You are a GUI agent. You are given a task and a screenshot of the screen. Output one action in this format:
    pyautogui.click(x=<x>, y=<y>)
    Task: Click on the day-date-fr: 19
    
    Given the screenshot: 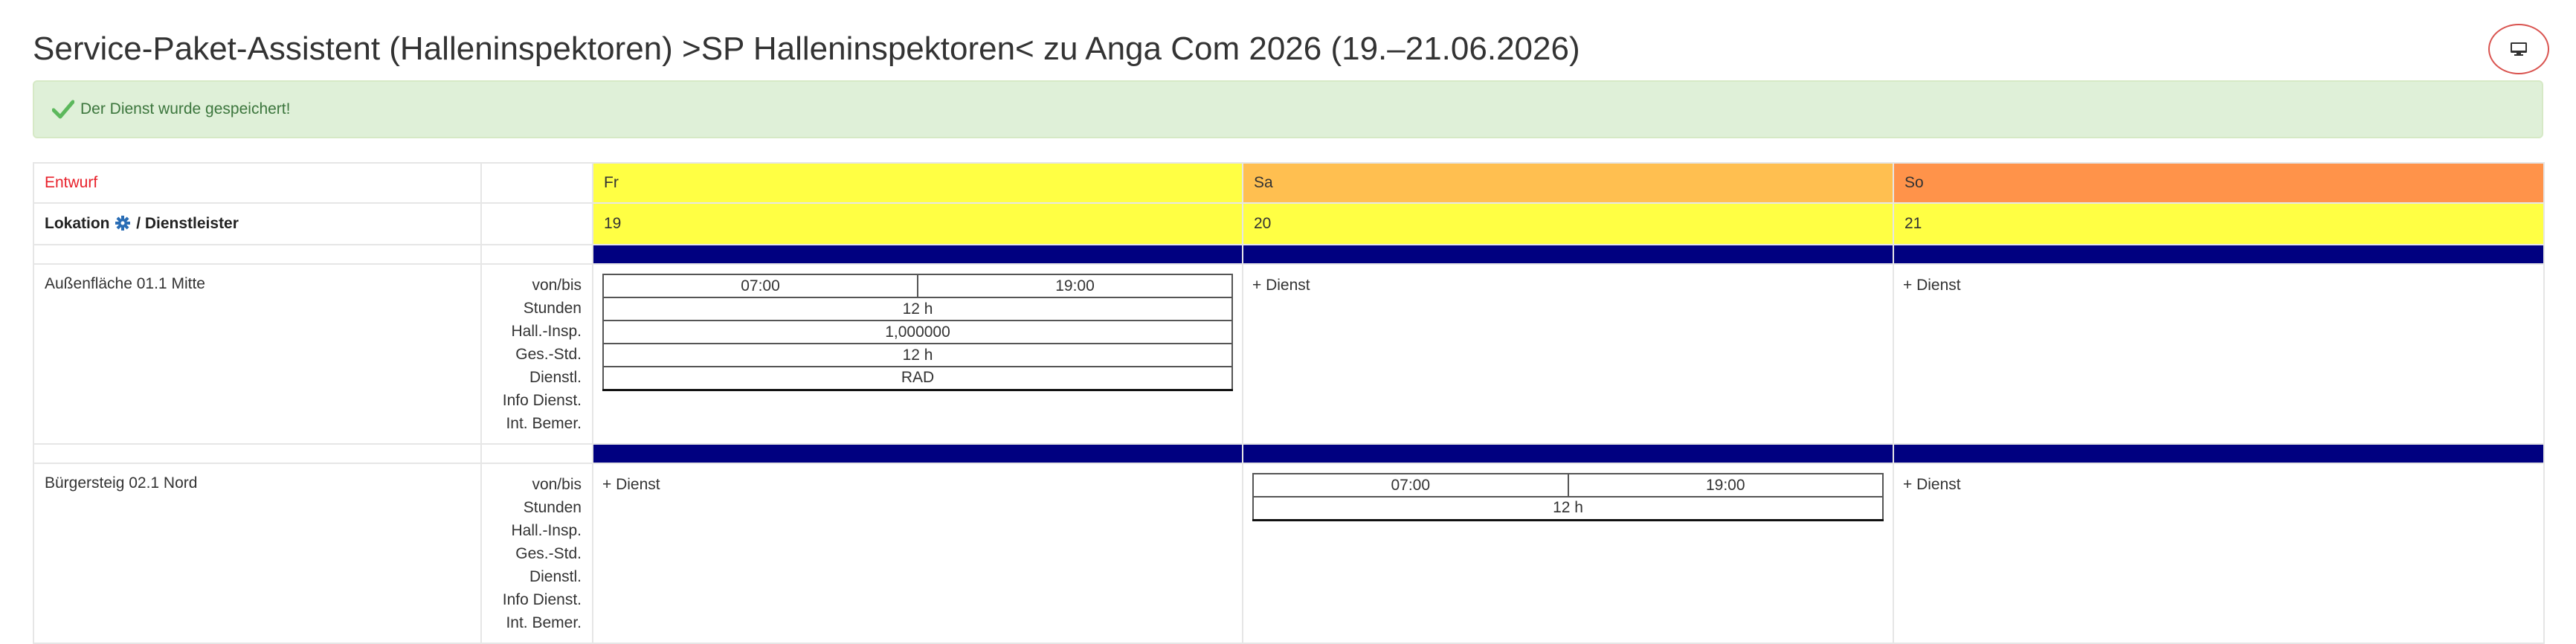 What is the action you would take?
    pyautogui.click(x=917, y=223)
    